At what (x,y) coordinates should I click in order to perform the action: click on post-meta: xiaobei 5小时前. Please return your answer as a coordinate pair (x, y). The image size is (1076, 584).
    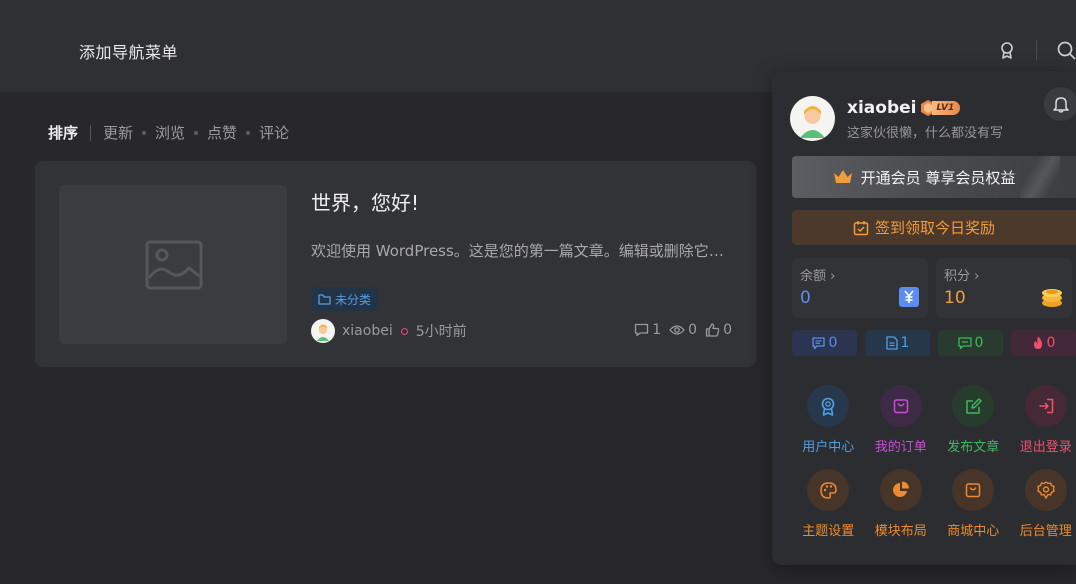
    Looking at the image, I should click on (389, 331).